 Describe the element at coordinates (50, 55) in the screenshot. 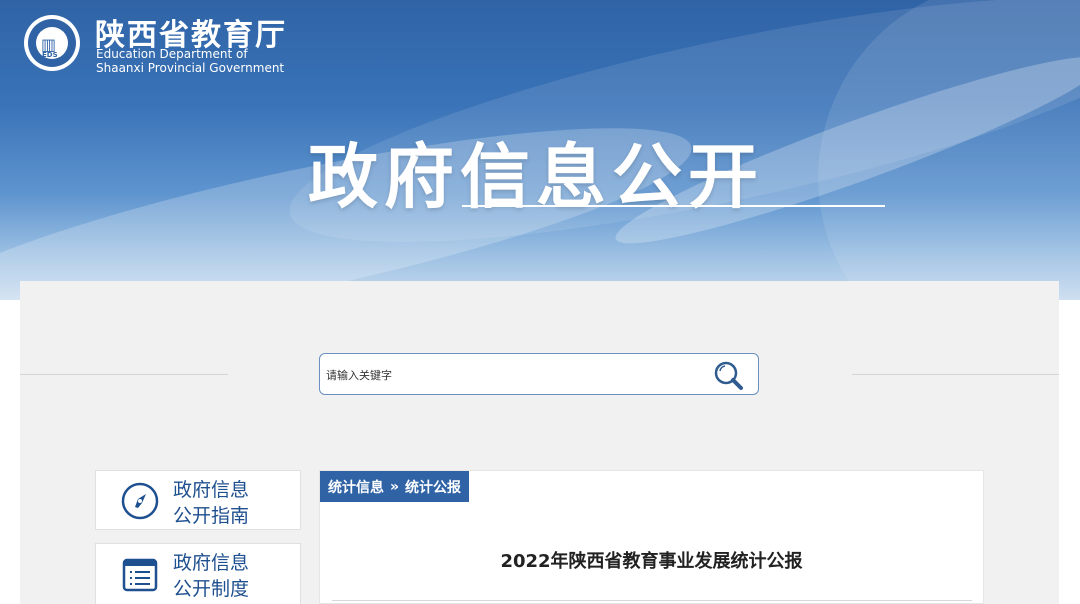

I see `logo-text: EDS` at that location.